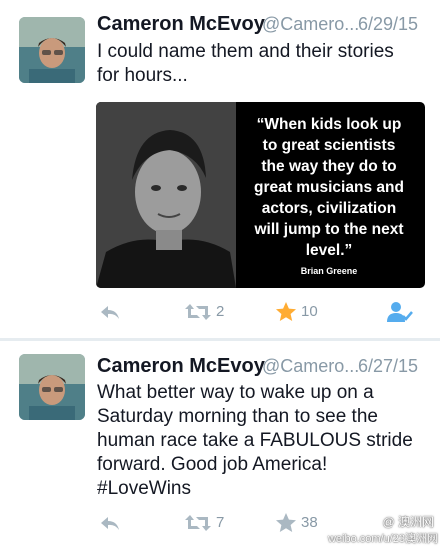  I want to click on hashtag-link: #LoveWins, so click(262, 489).